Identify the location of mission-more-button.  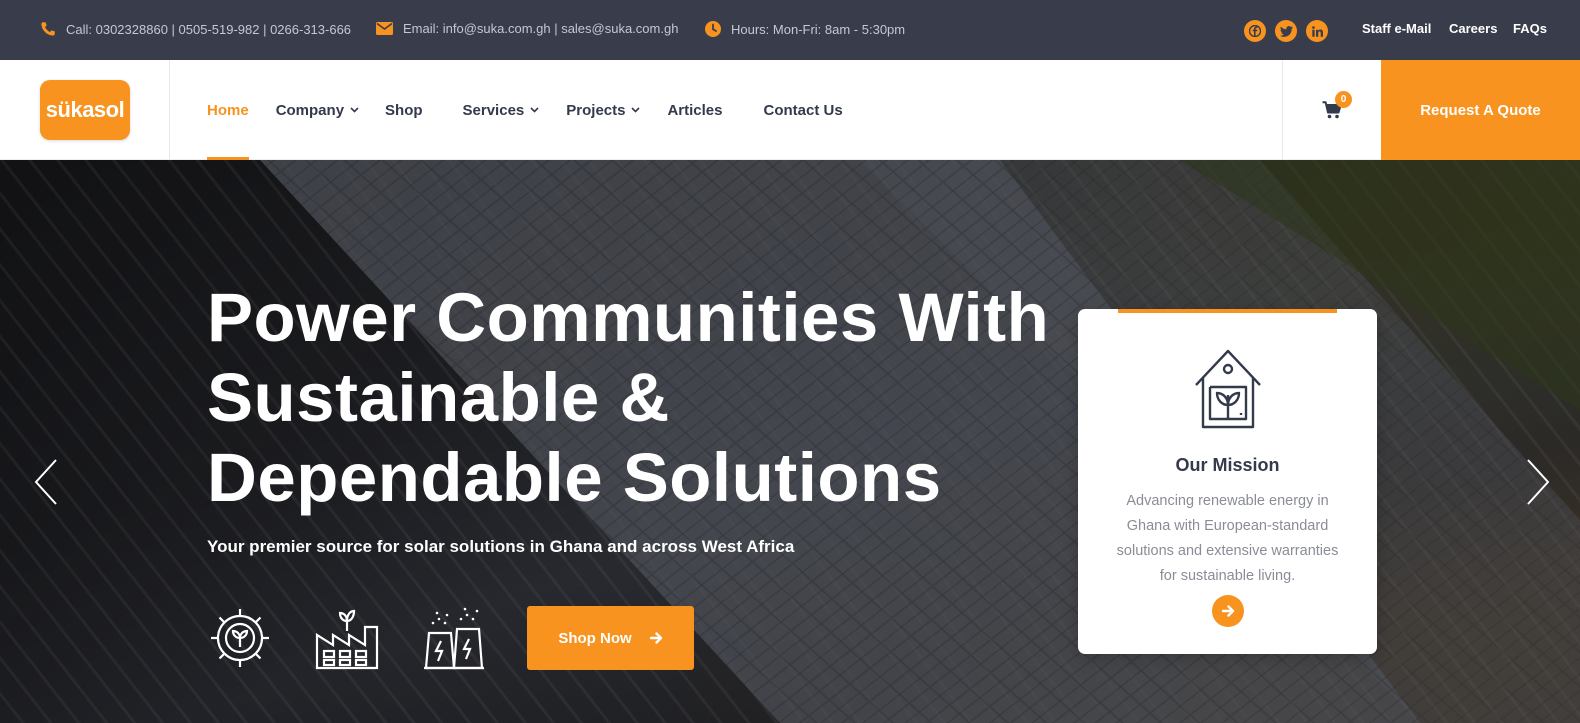
(1228, 611).